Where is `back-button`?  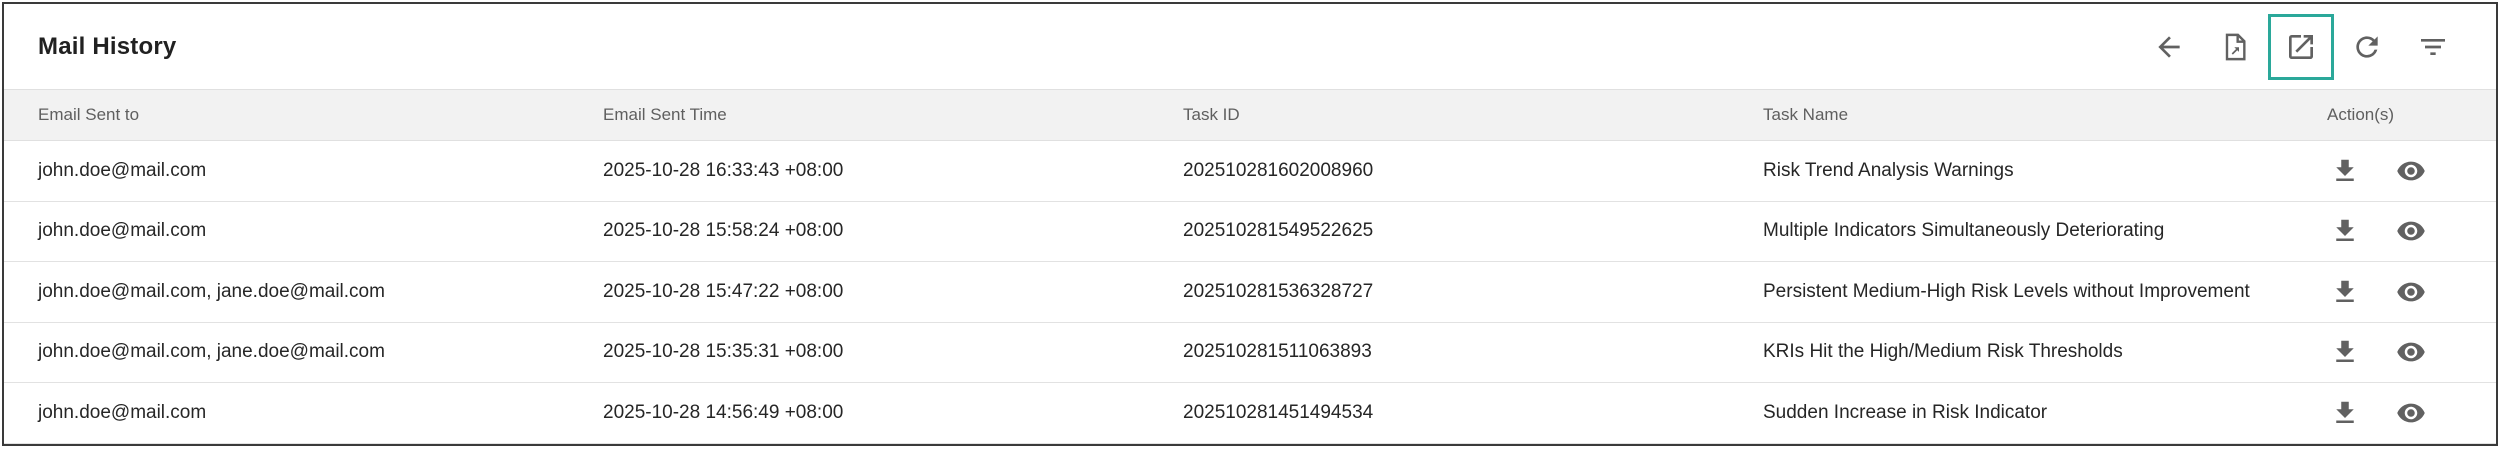 back-button is located at coordinates (2169, 47).